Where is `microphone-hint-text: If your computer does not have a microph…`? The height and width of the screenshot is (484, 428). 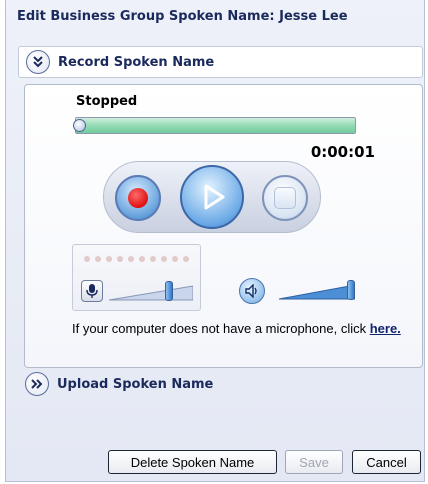
microphone-hint-text: If your computer does not have a microph… is located at coordinates (221, 328).